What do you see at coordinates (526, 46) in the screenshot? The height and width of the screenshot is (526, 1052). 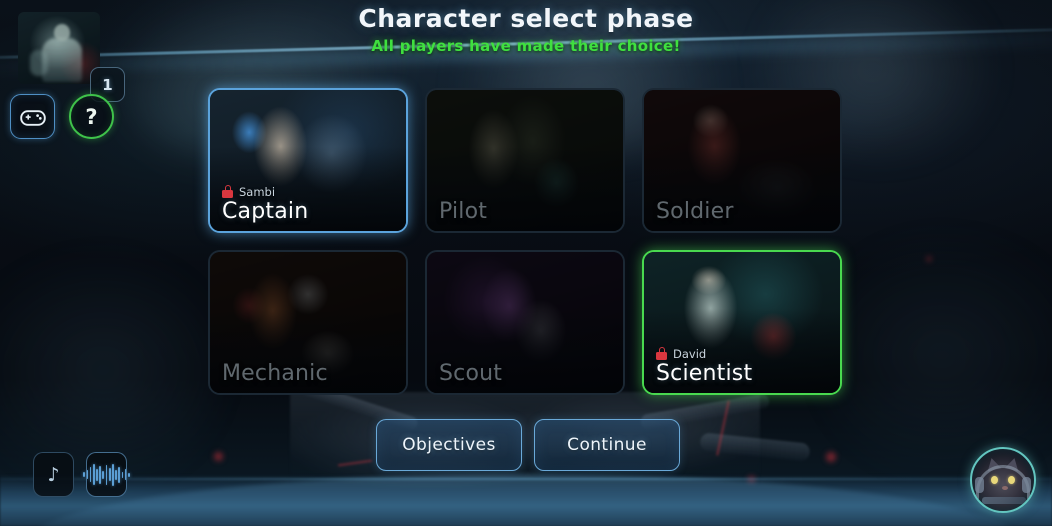 I see `status-text: All players have made their choice!` at bounding box center [526, 46].